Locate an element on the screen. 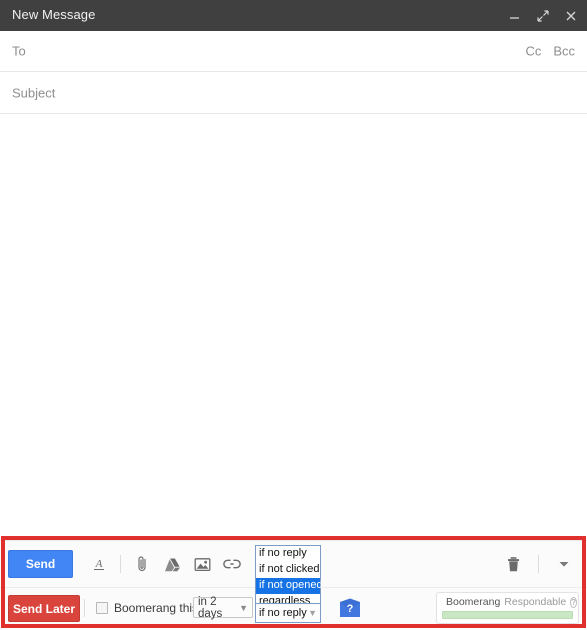  window-controls is located at coordinates (543, 15).